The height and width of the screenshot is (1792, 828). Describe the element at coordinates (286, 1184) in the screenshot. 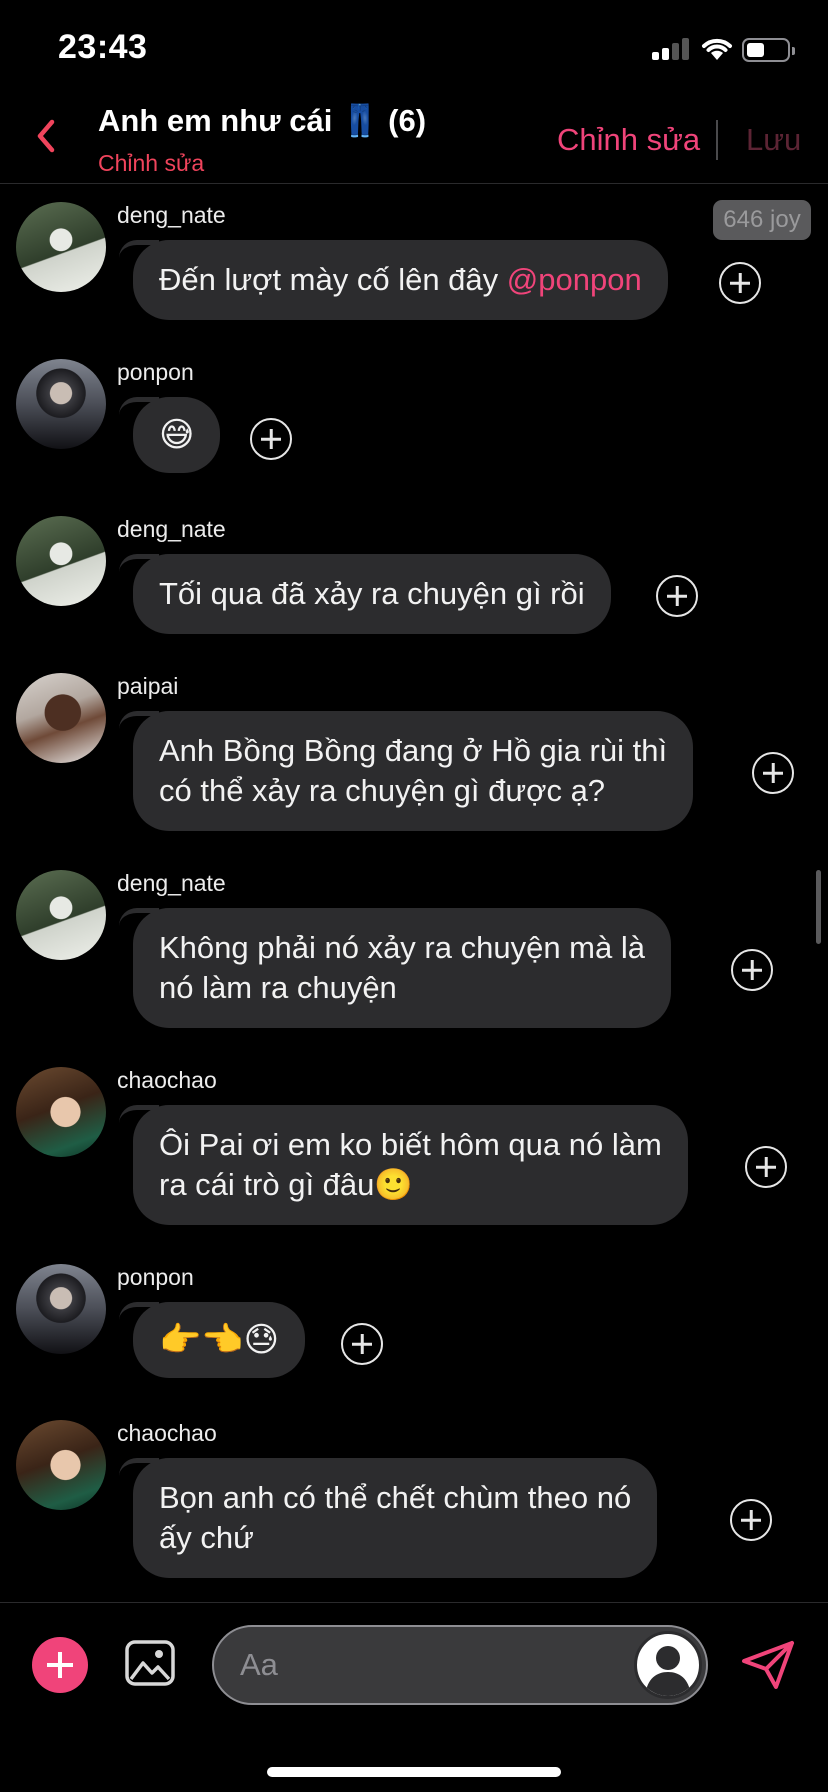

I see `message-text-line: ra cái trò gì đâu🙂` at that location.